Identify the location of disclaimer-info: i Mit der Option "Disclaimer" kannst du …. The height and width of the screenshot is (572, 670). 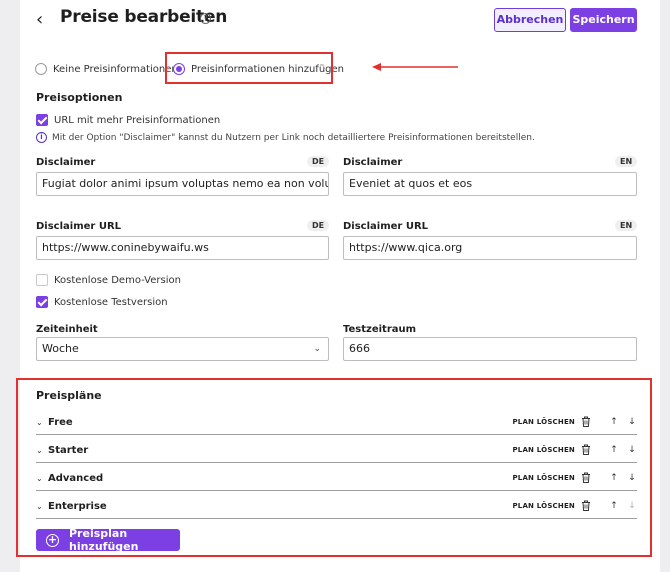
(285, 137).